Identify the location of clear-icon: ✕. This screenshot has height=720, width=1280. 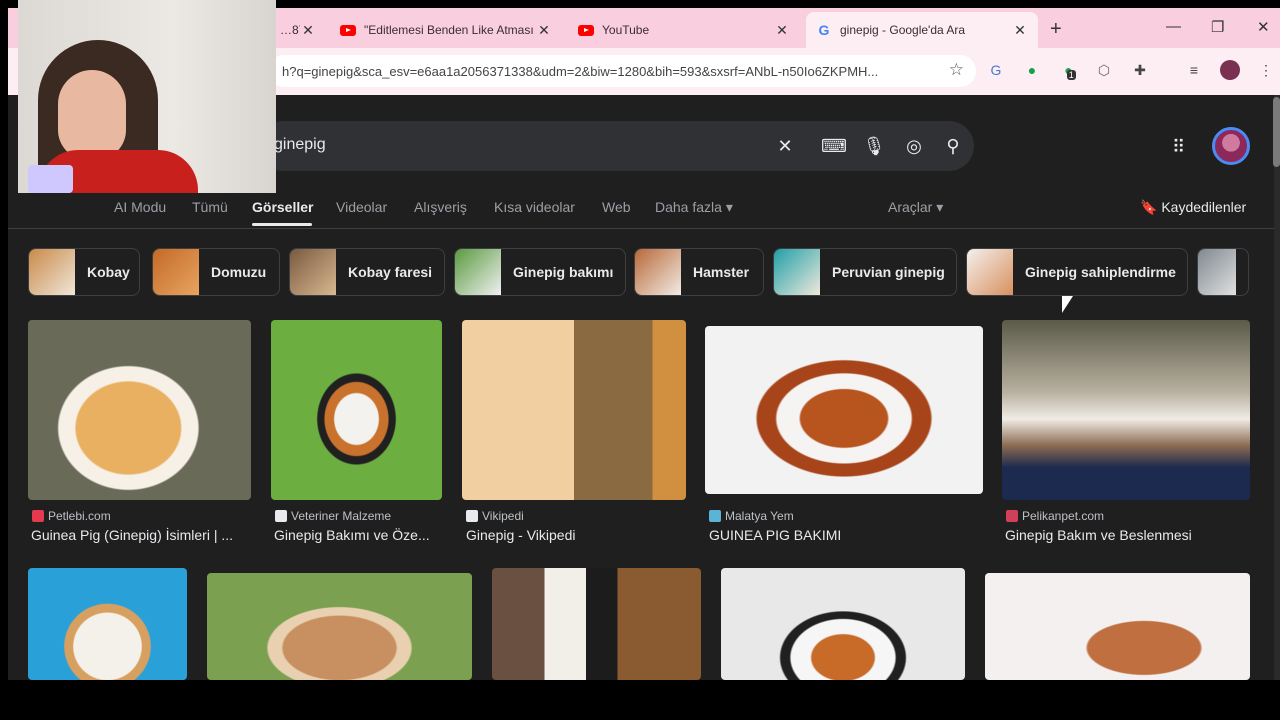
(785, 146).